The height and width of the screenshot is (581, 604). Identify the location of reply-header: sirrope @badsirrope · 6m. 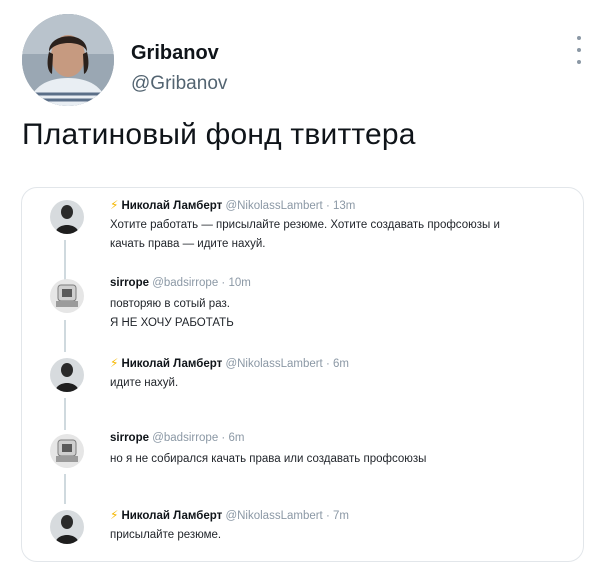
(177, 438).